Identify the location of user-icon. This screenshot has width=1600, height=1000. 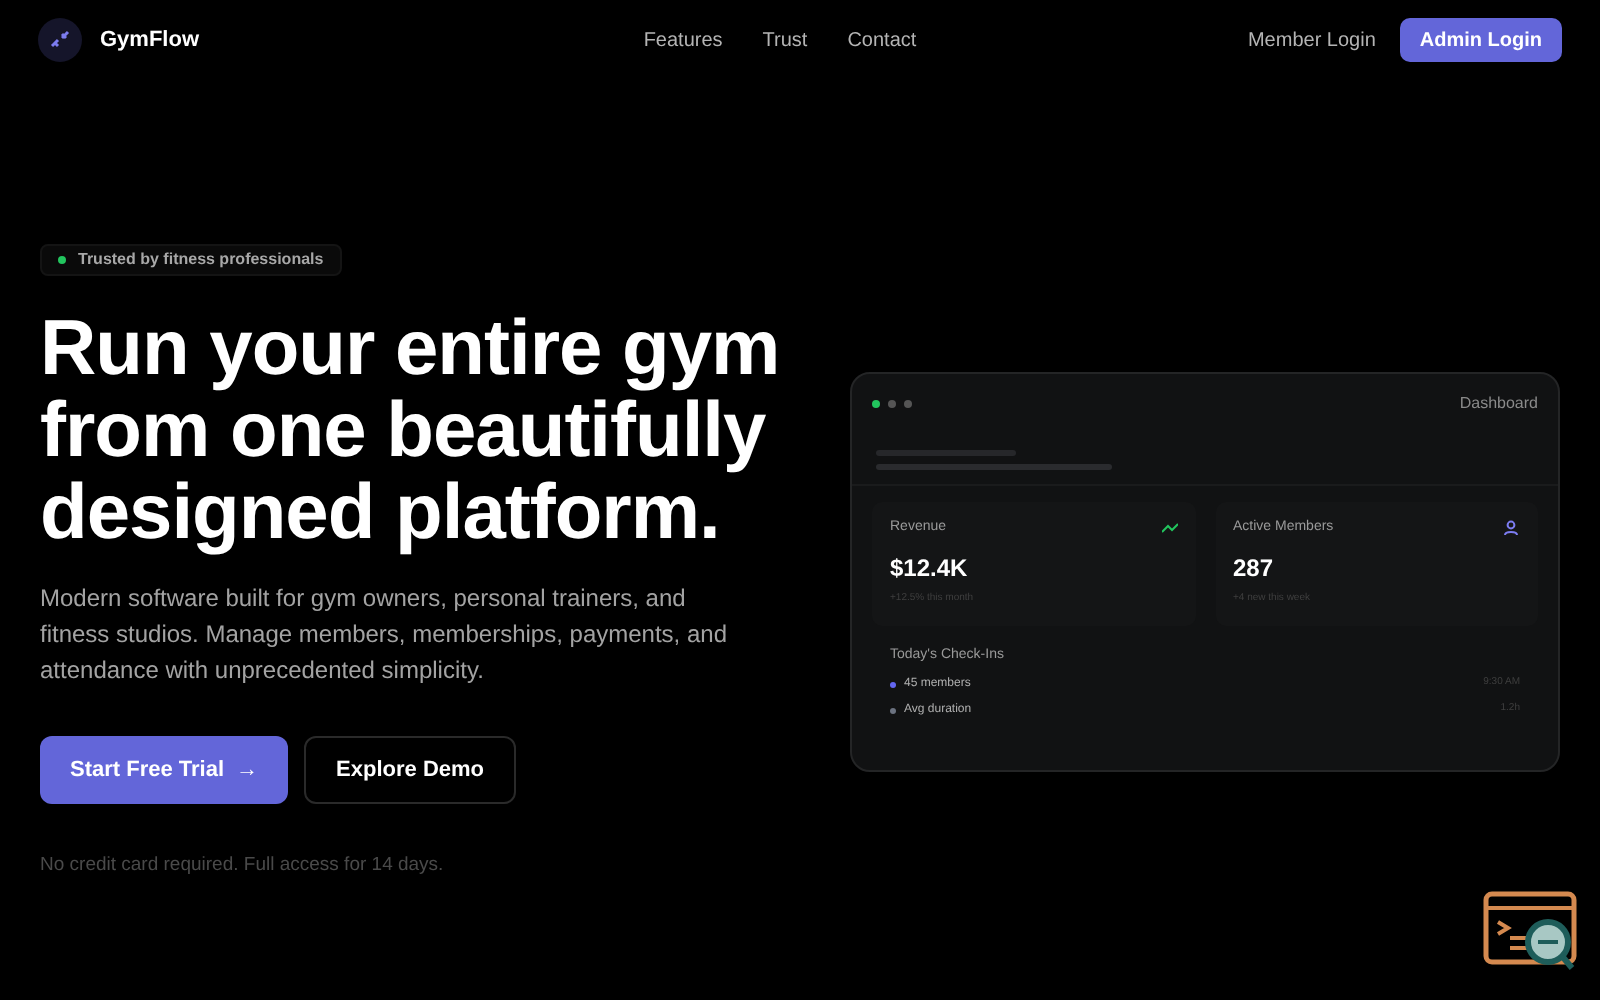
(1512, 528).